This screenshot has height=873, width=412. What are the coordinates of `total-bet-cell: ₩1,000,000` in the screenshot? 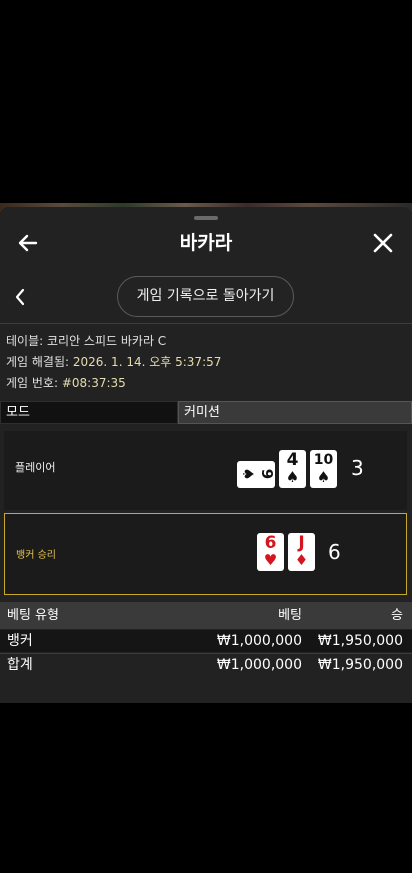 It's located at (259, 665).